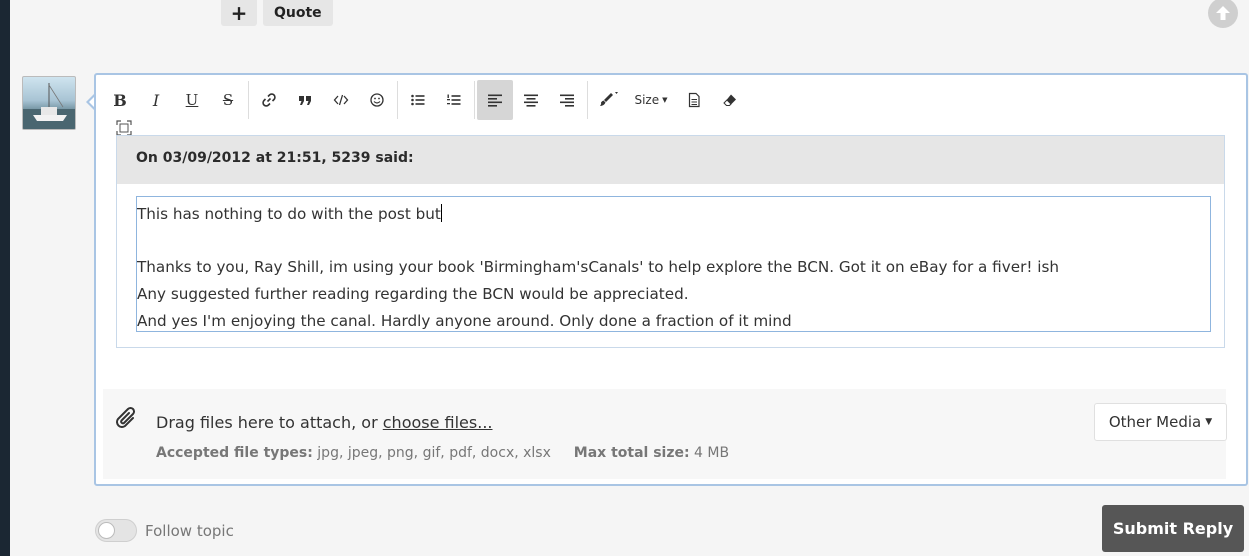  What do you see at coordinates (239, 13) in the screenshot?
I see `multiquote-button: +` at bounding box center [239, 13].